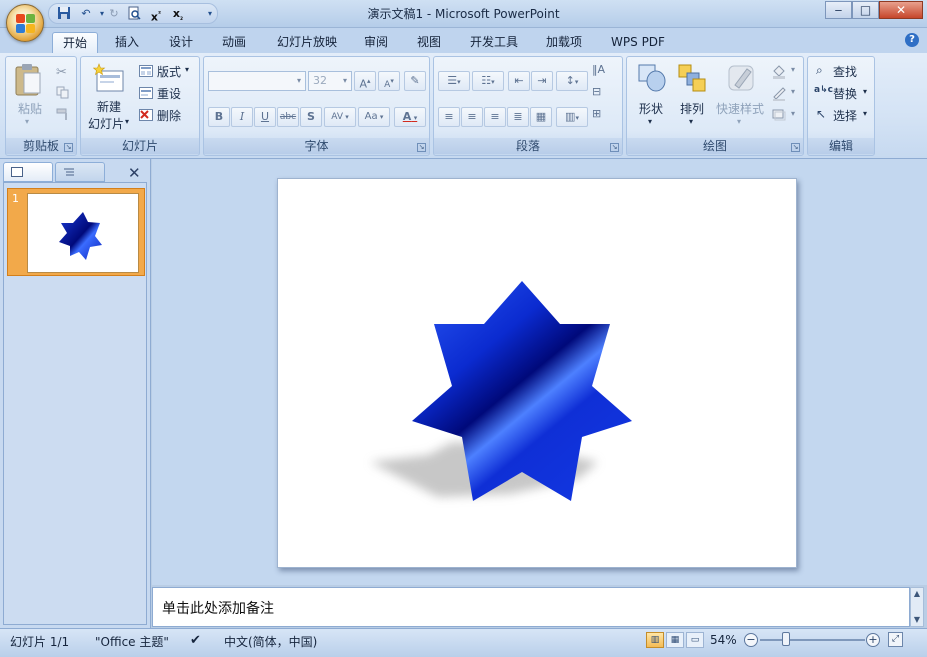 Image resolution: width=927 pixels, height=657 pixels. I want to click on font-color-button: A ▾, so click(410, 117).